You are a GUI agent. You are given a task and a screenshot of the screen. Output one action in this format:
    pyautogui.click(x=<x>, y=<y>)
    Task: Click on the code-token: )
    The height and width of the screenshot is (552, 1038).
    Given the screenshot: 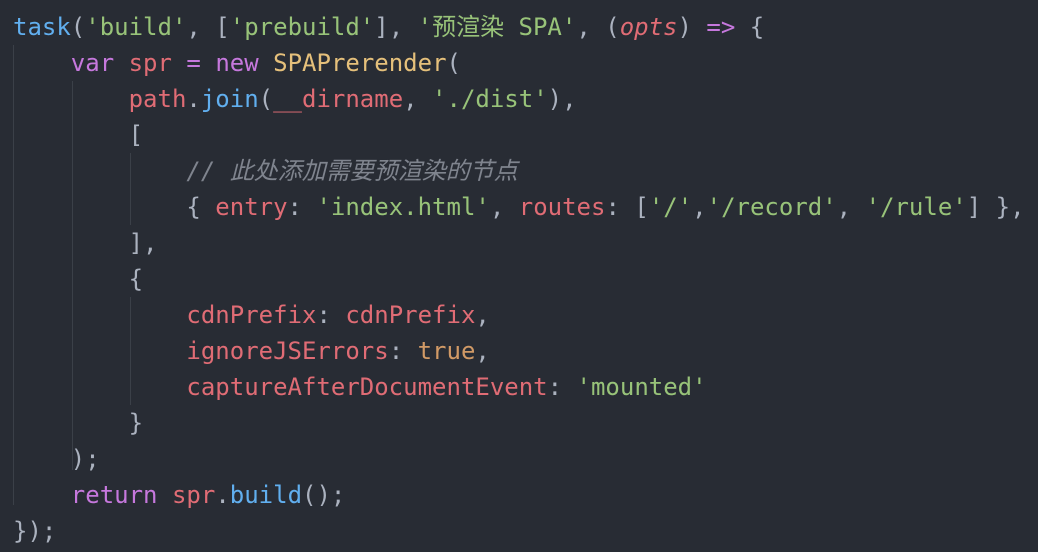 What is the action you would take?
    pyautogui.click(x=692, y=27)
    